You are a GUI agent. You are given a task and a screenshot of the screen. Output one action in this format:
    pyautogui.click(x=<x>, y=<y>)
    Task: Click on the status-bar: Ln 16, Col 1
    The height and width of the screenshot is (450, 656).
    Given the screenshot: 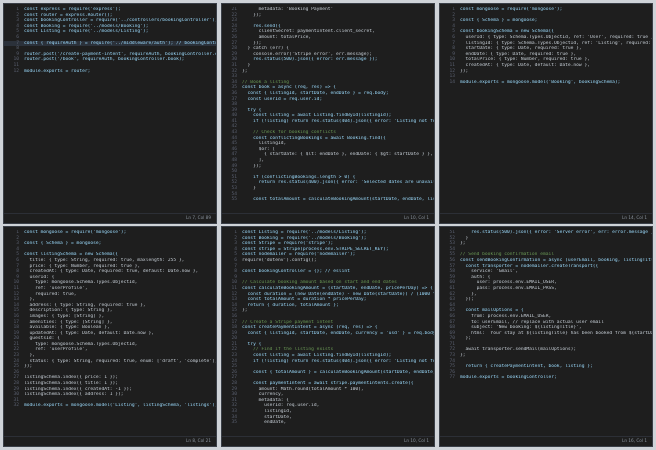 What is the action you would take?
    pyautogui.click(x=546, y=441)
    